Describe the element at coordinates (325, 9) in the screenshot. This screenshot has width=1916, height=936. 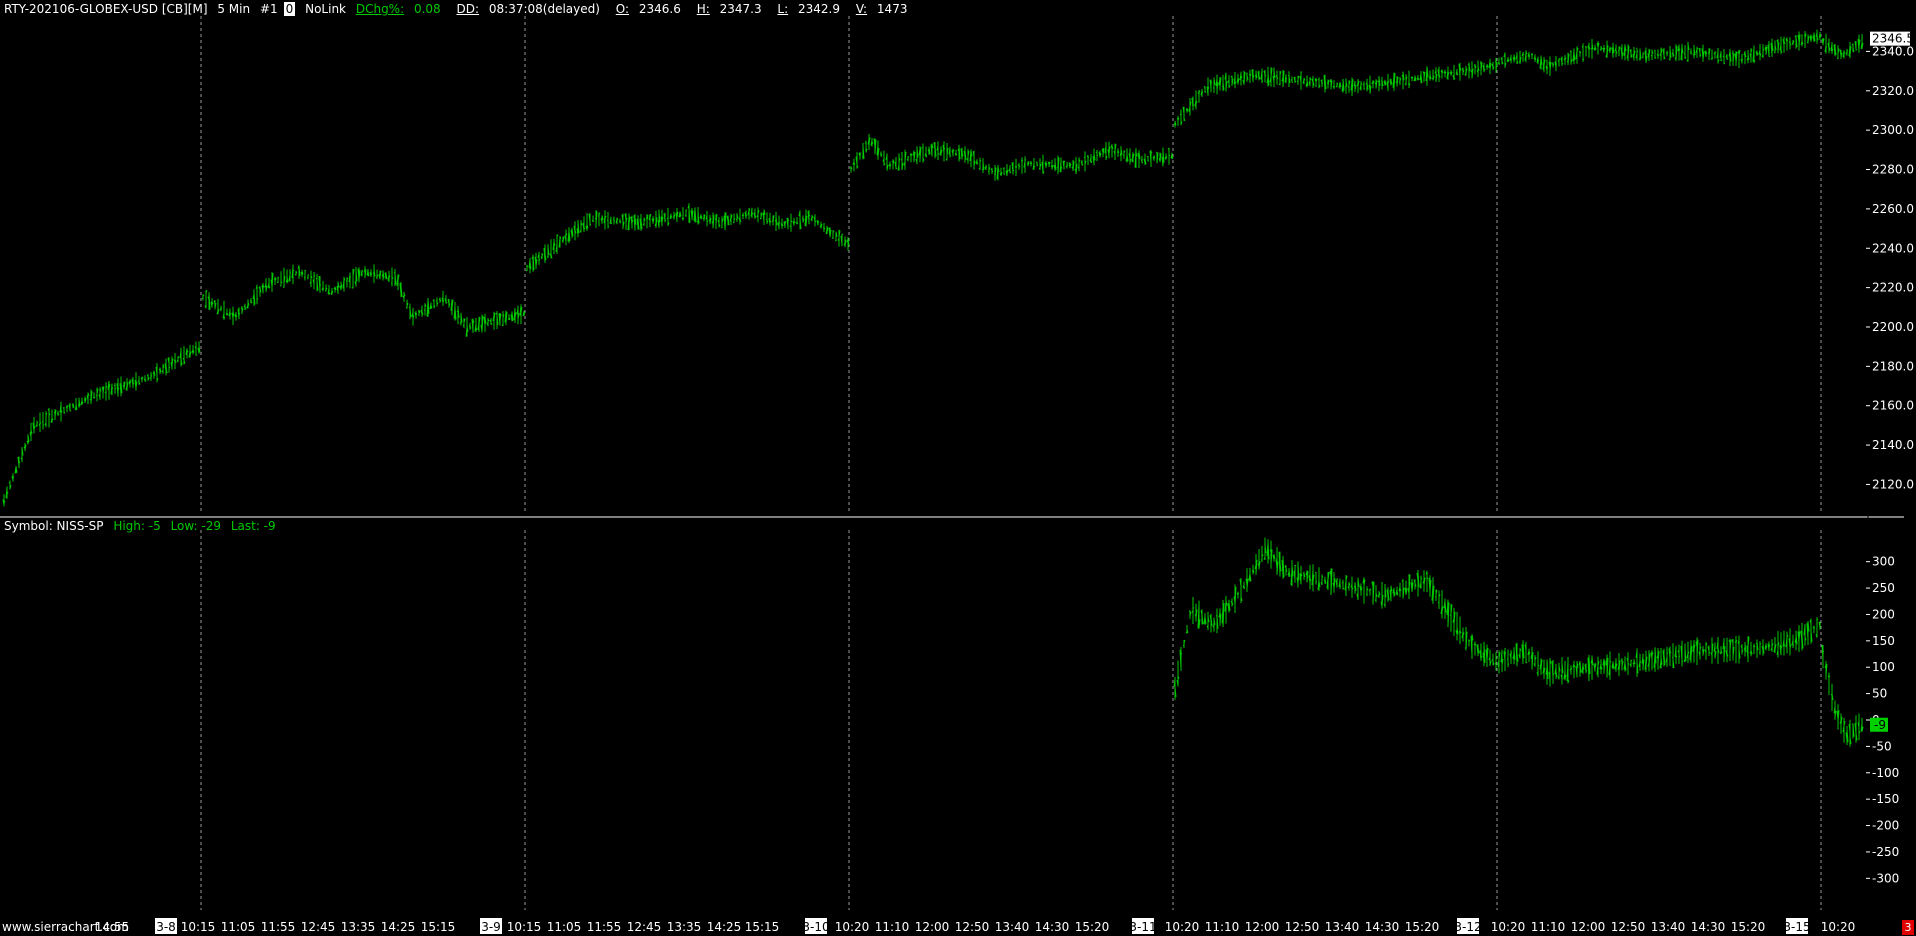
I see `link-label: NoLink` at that location.